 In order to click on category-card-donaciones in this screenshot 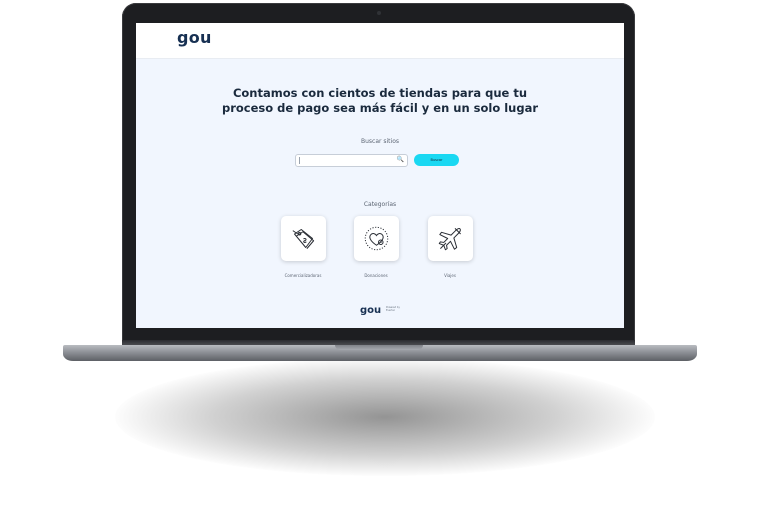, I will do `click(376, 238)`.